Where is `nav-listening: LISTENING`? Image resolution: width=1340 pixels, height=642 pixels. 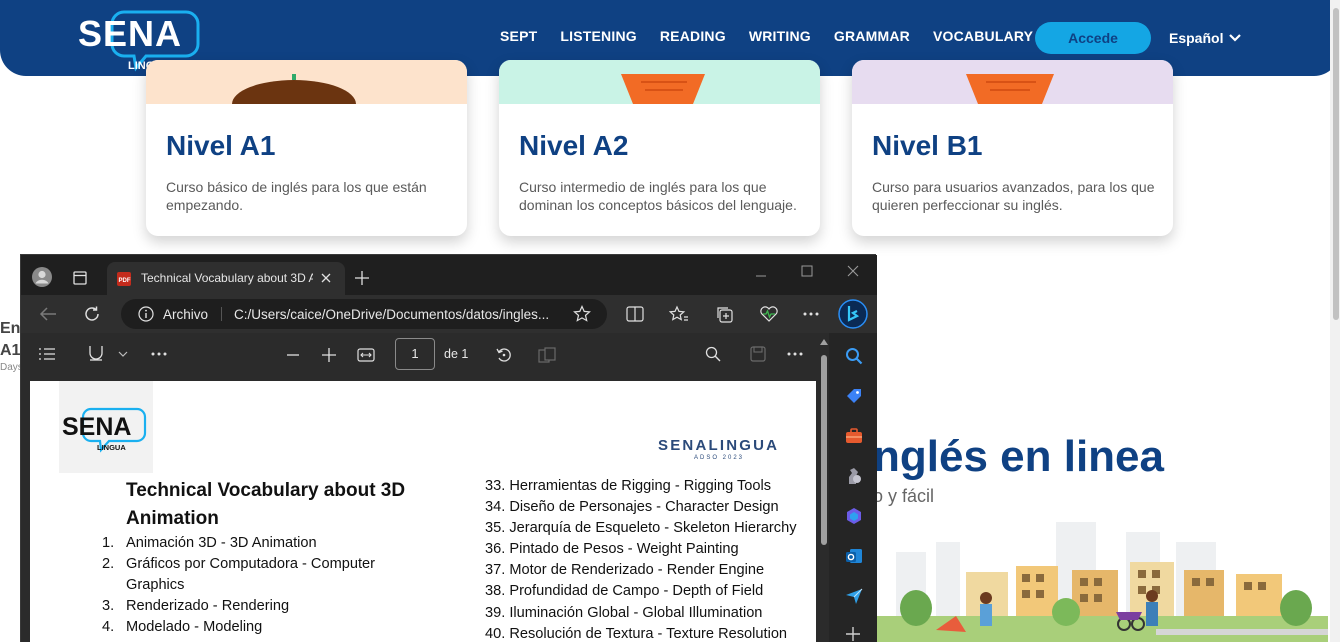 nav-listening: LISTENING is located at coordinates (598, 36).